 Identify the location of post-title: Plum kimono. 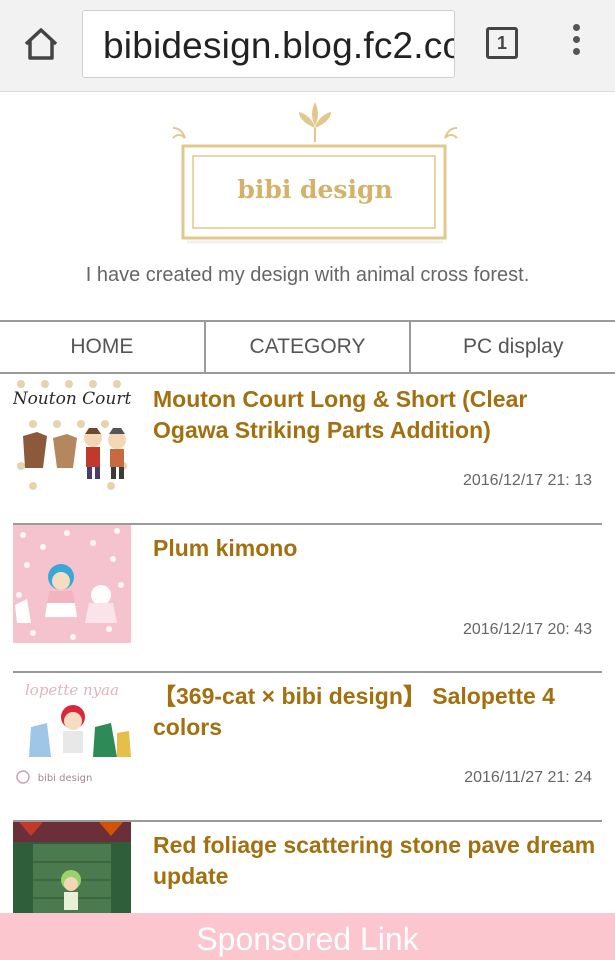
(375, 548).